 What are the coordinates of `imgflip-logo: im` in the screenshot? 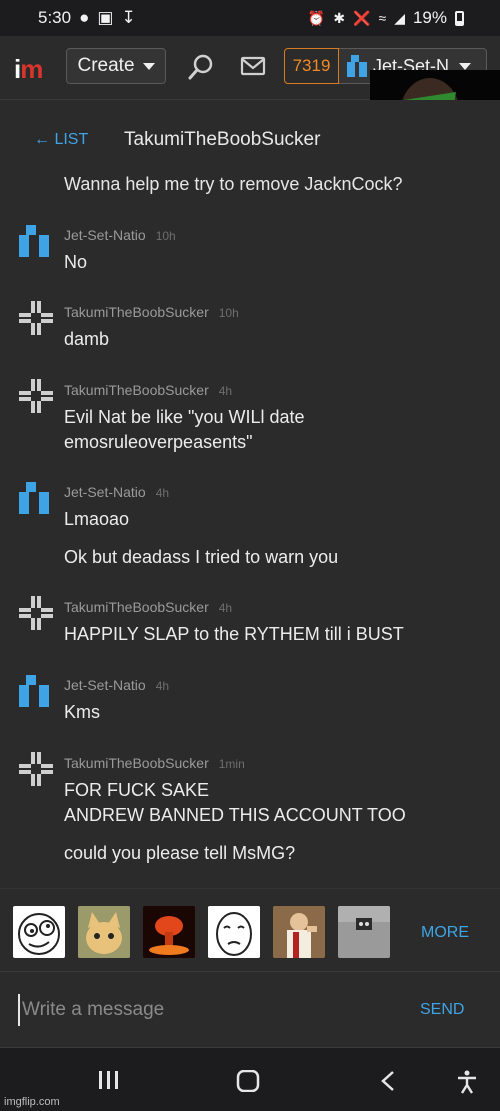 It's located at (28, 69).